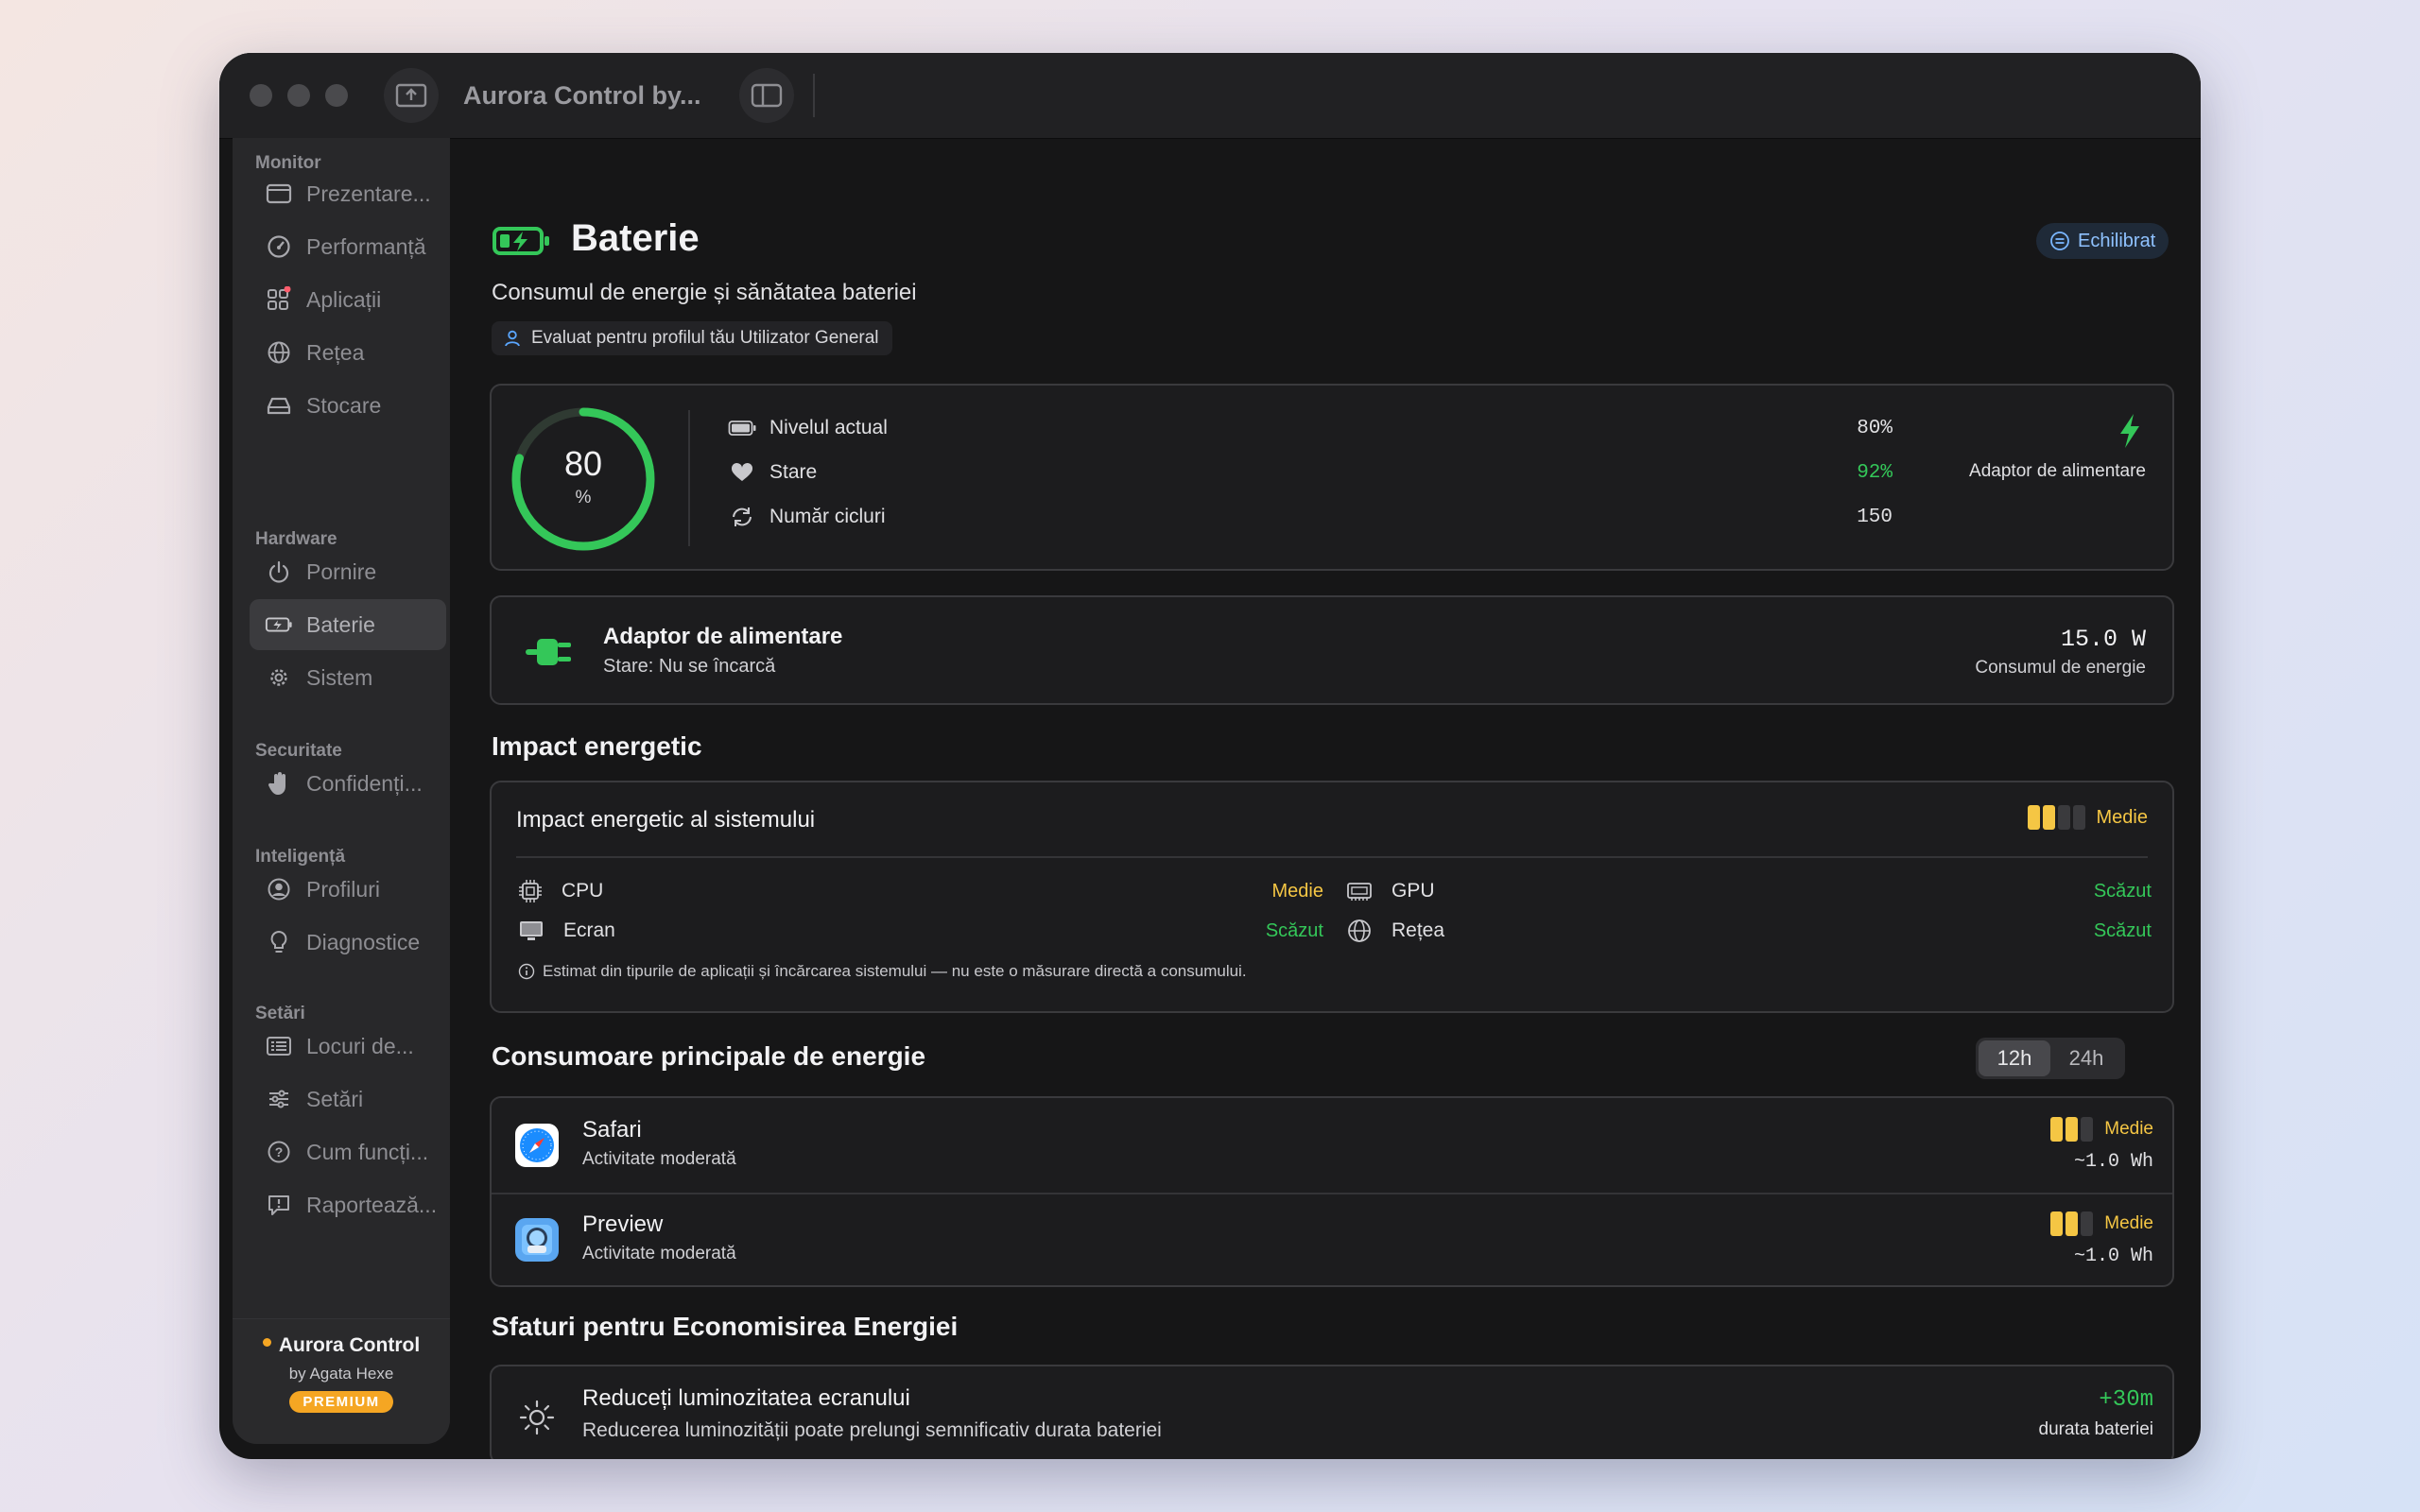 This screenshot has height=1512, width=2420. Describe the element at coordinates (537, 1145) in the screenshot. I see `safari-icon` at that location.